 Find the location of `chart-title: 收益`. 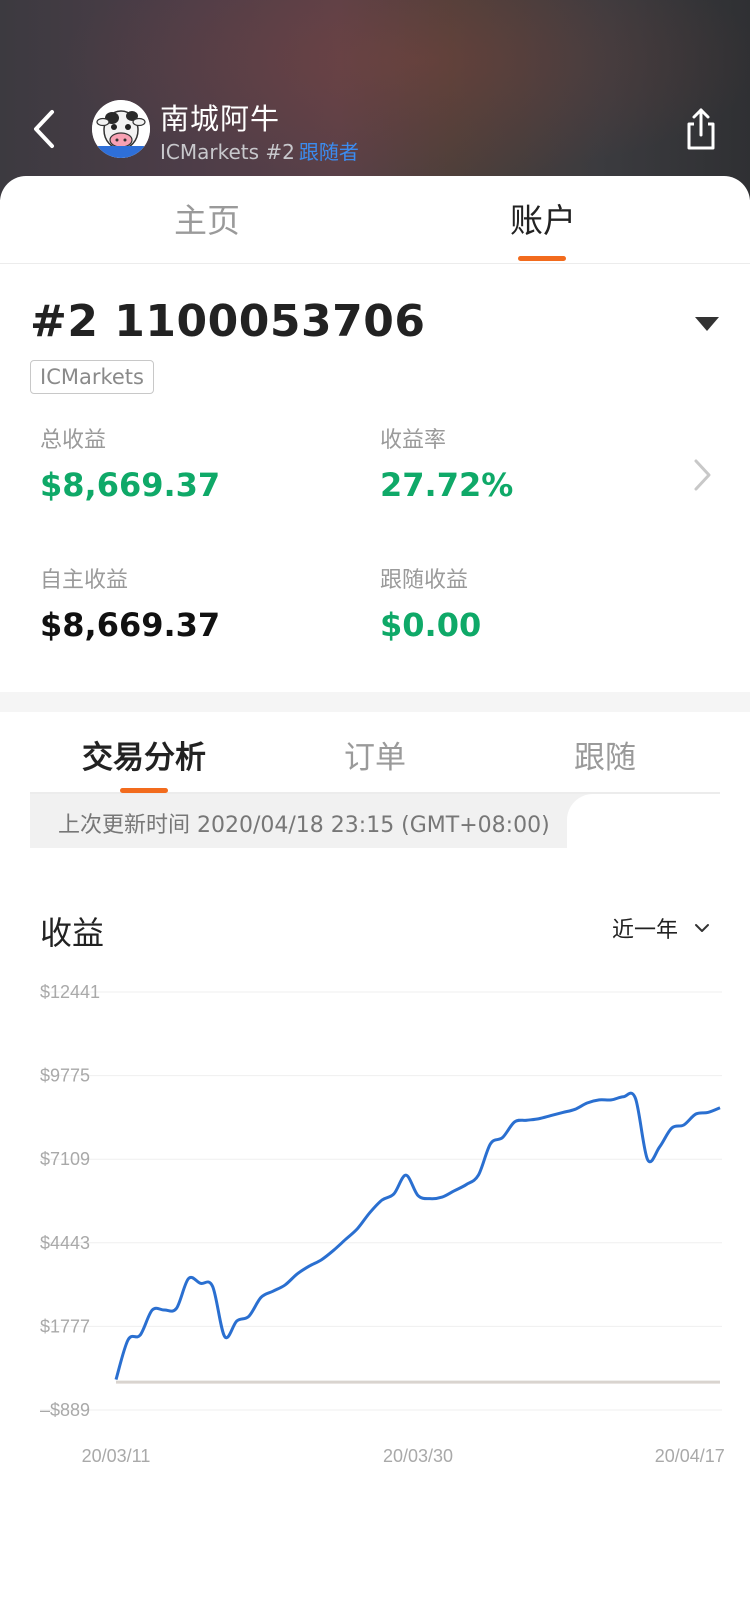

chart-title: 收益 is located at coordinates (72, 933).